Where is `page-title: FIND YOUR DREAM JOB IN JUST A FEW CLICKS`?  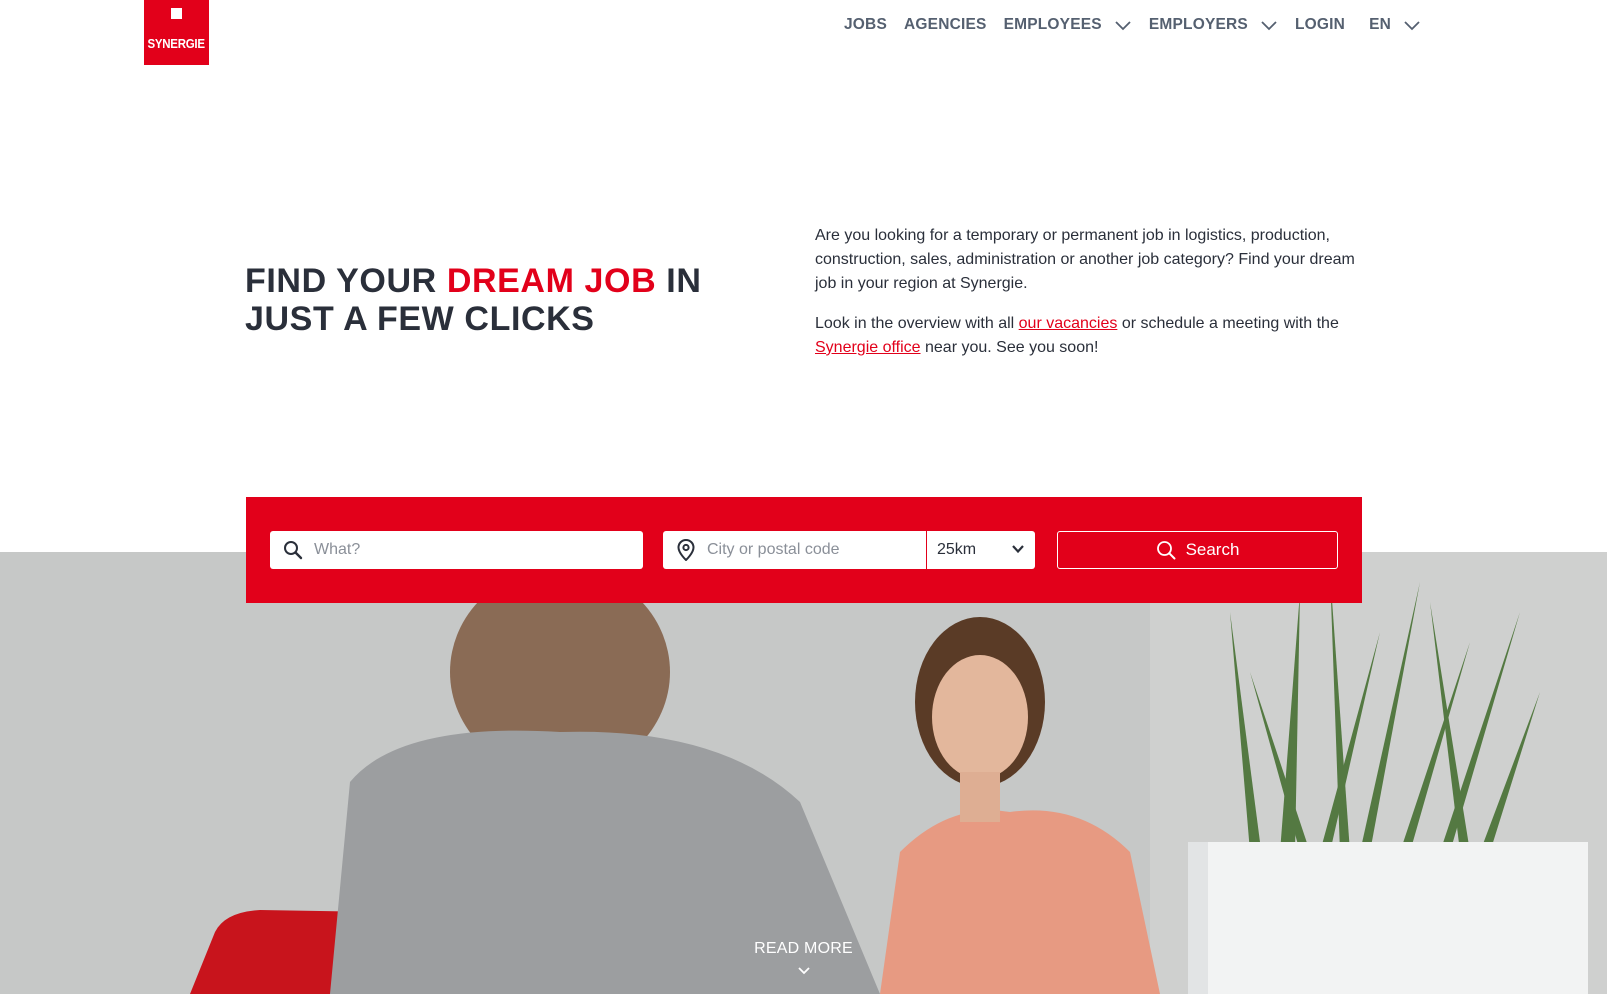 page-title: FIND YOUR DREAM JOB IN JUST A FEW CLICKS is located at coordinates (505, 300).